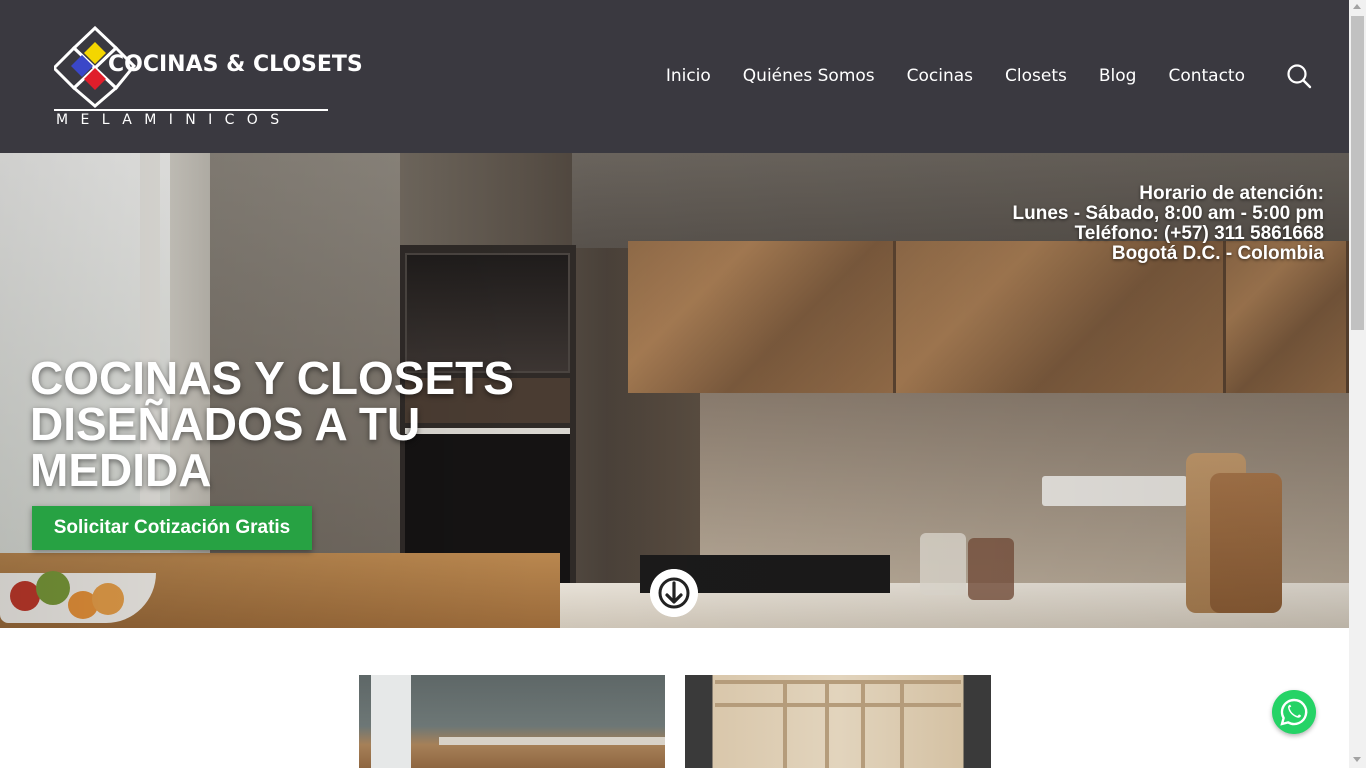 The width and height of the screenshot is (1366, 768). What do you see at coordinates (1206, 76) in the screenshot?
I see `nav-item-contacto: Contacto` at bounding box center [1206, 76].